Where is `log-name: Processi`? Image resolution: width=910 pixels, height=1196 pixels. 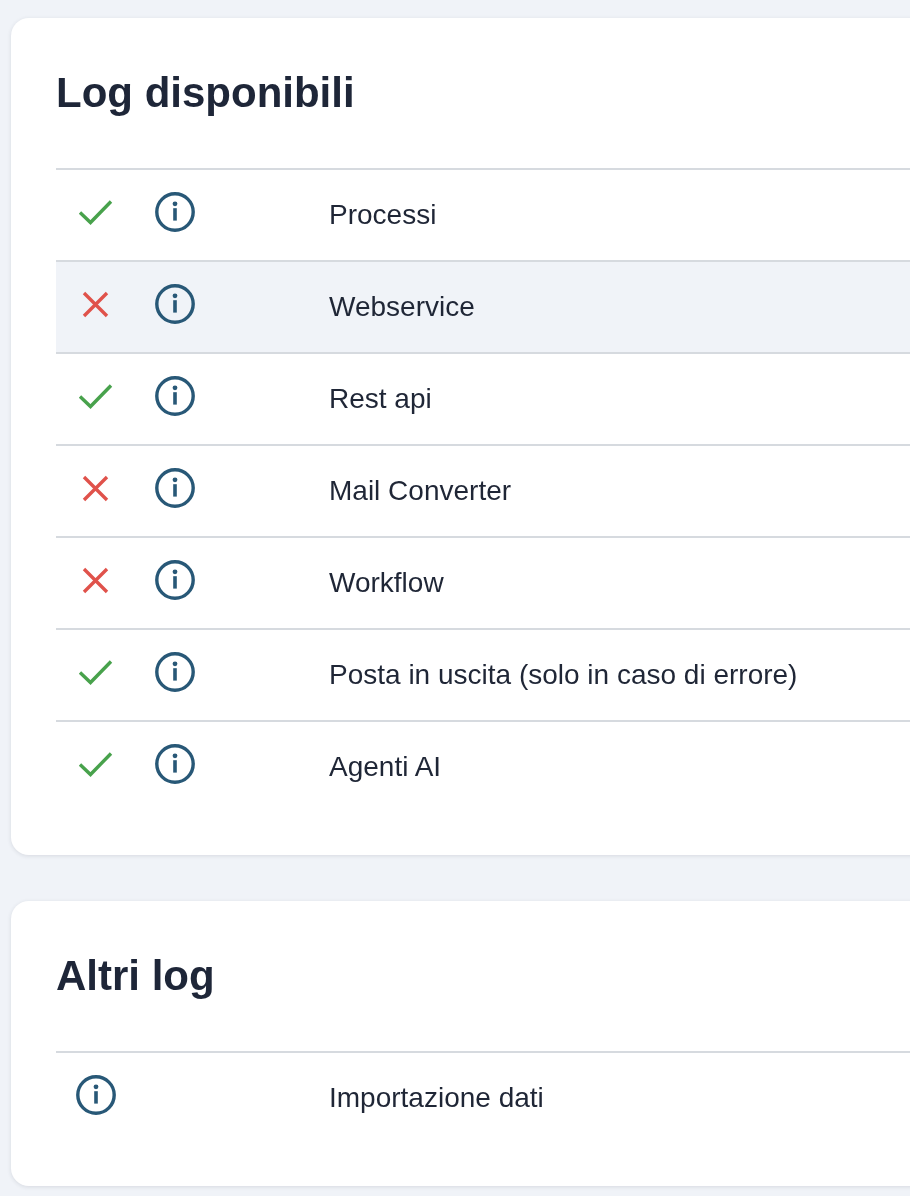
log-name: Processi is located at coordinates (383, 215).